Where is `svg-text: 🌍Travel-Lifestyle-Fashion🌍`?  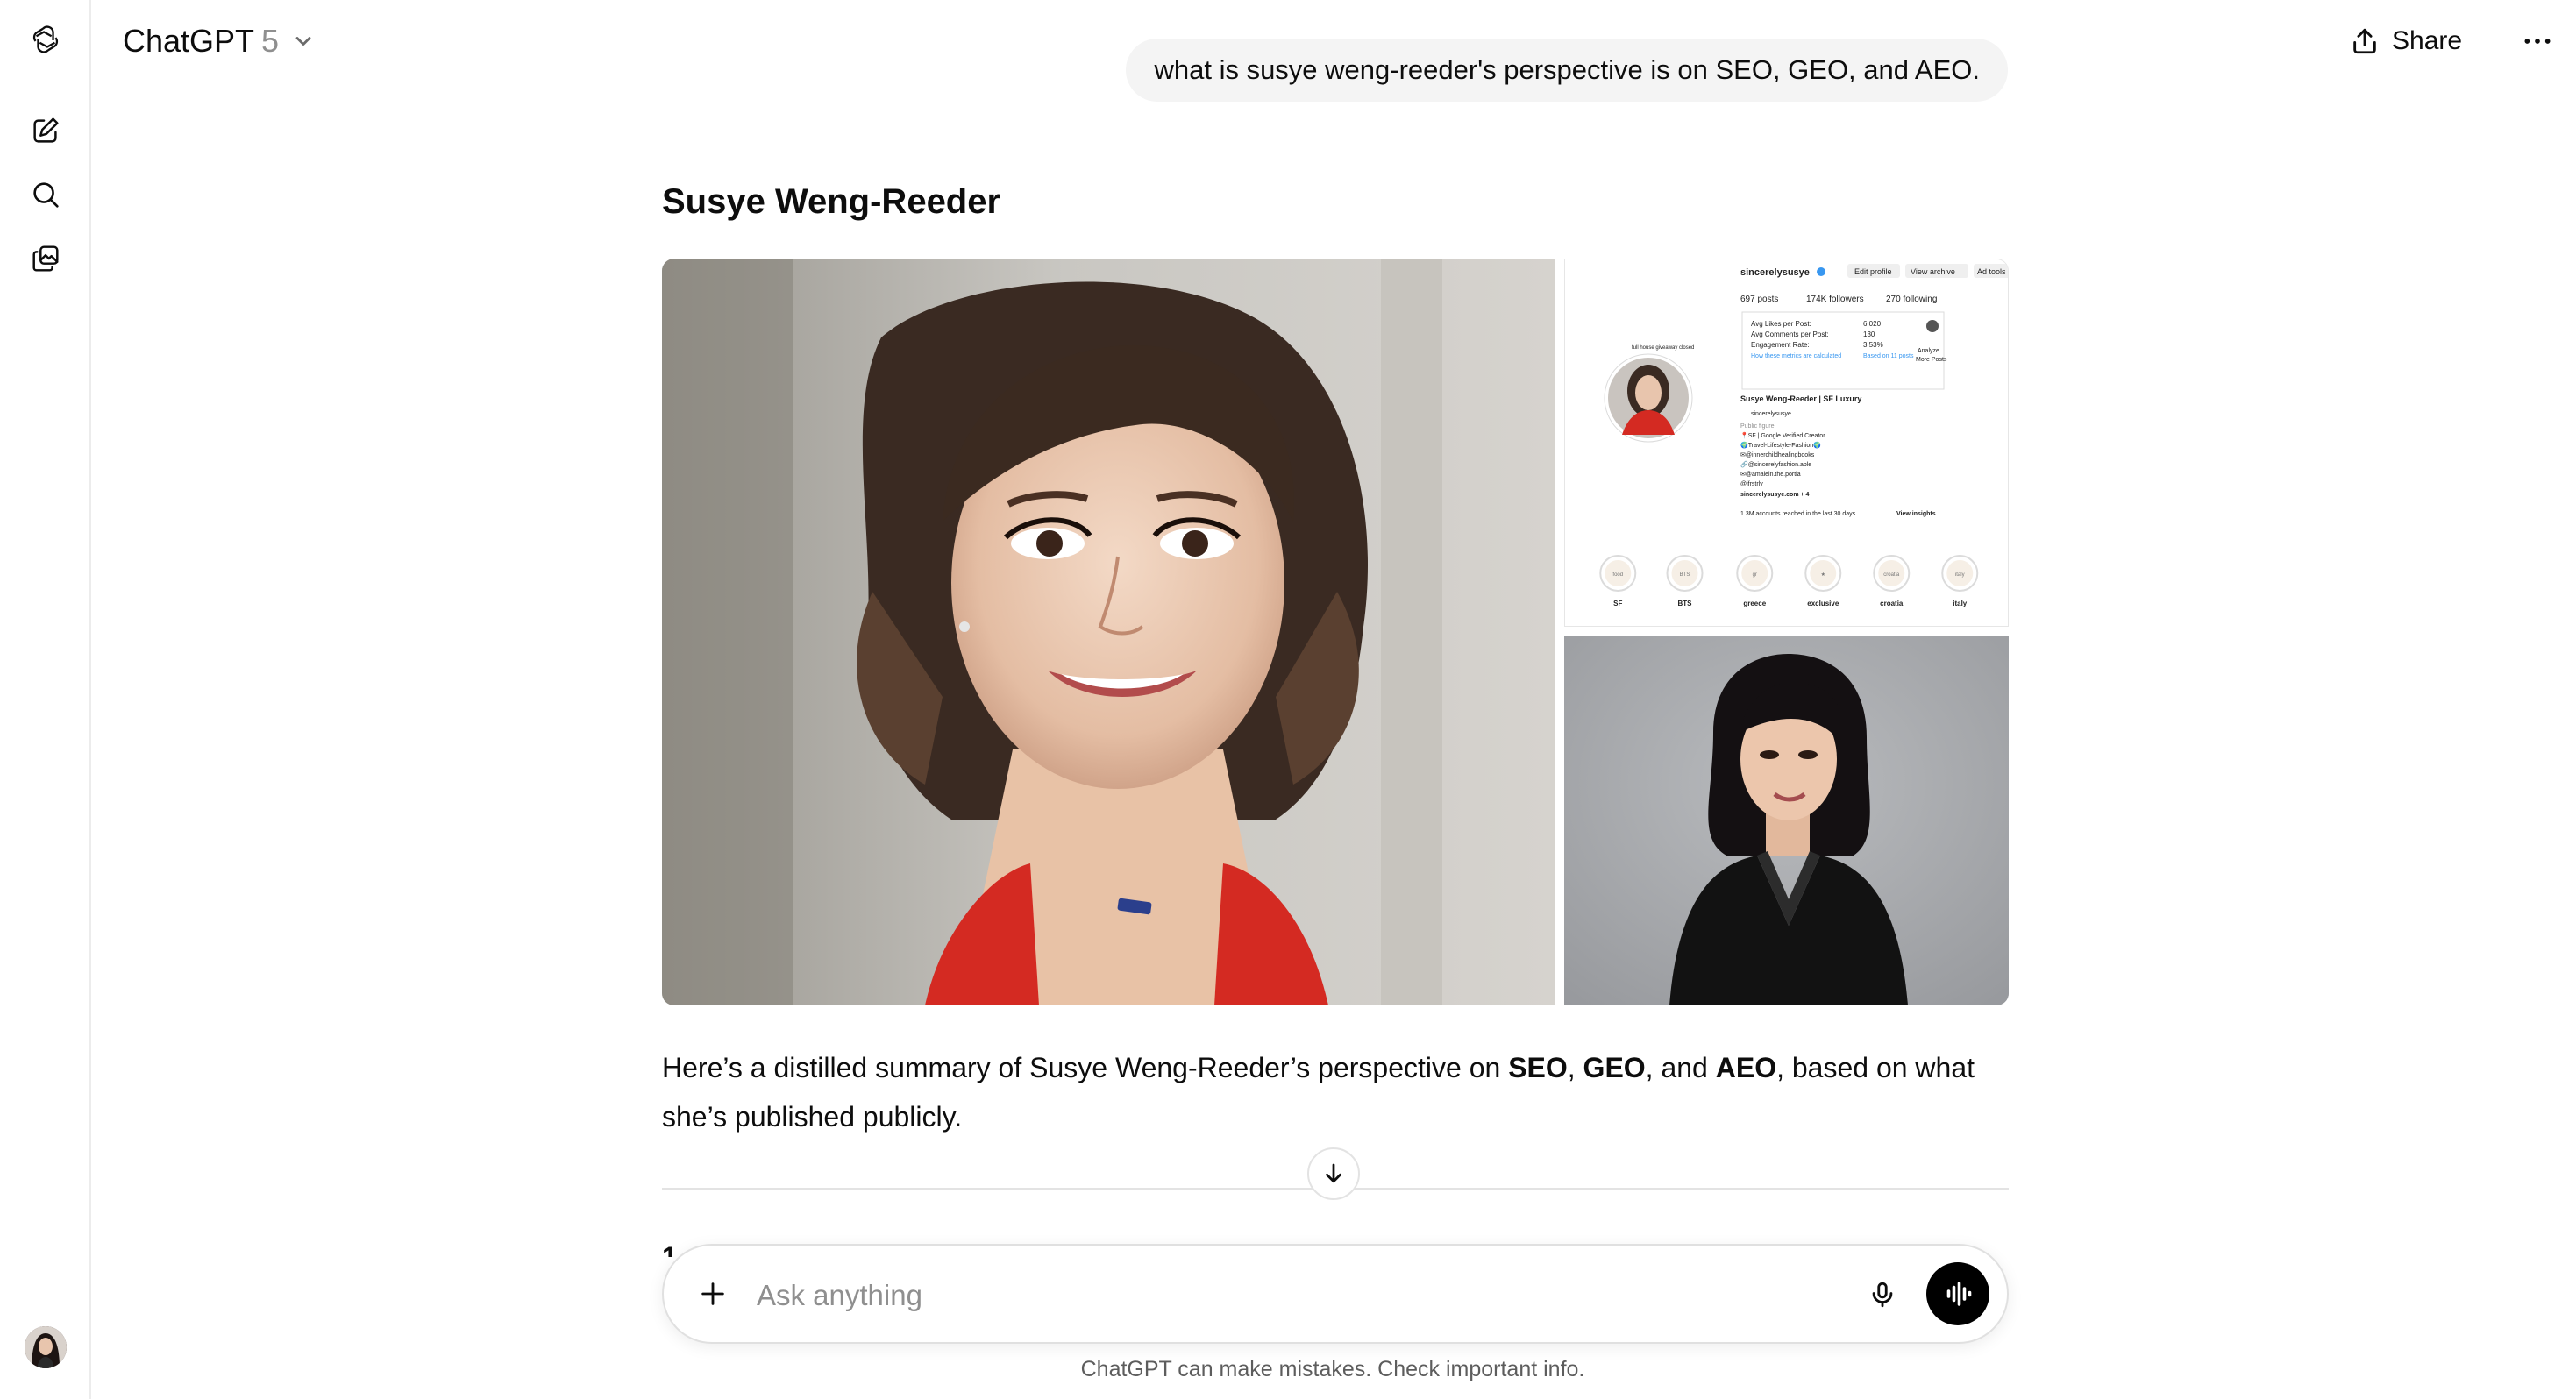 svg-text: 🌍Travel-Lifestyle-Fashion🌍 is located at coordinates (1780, 445).